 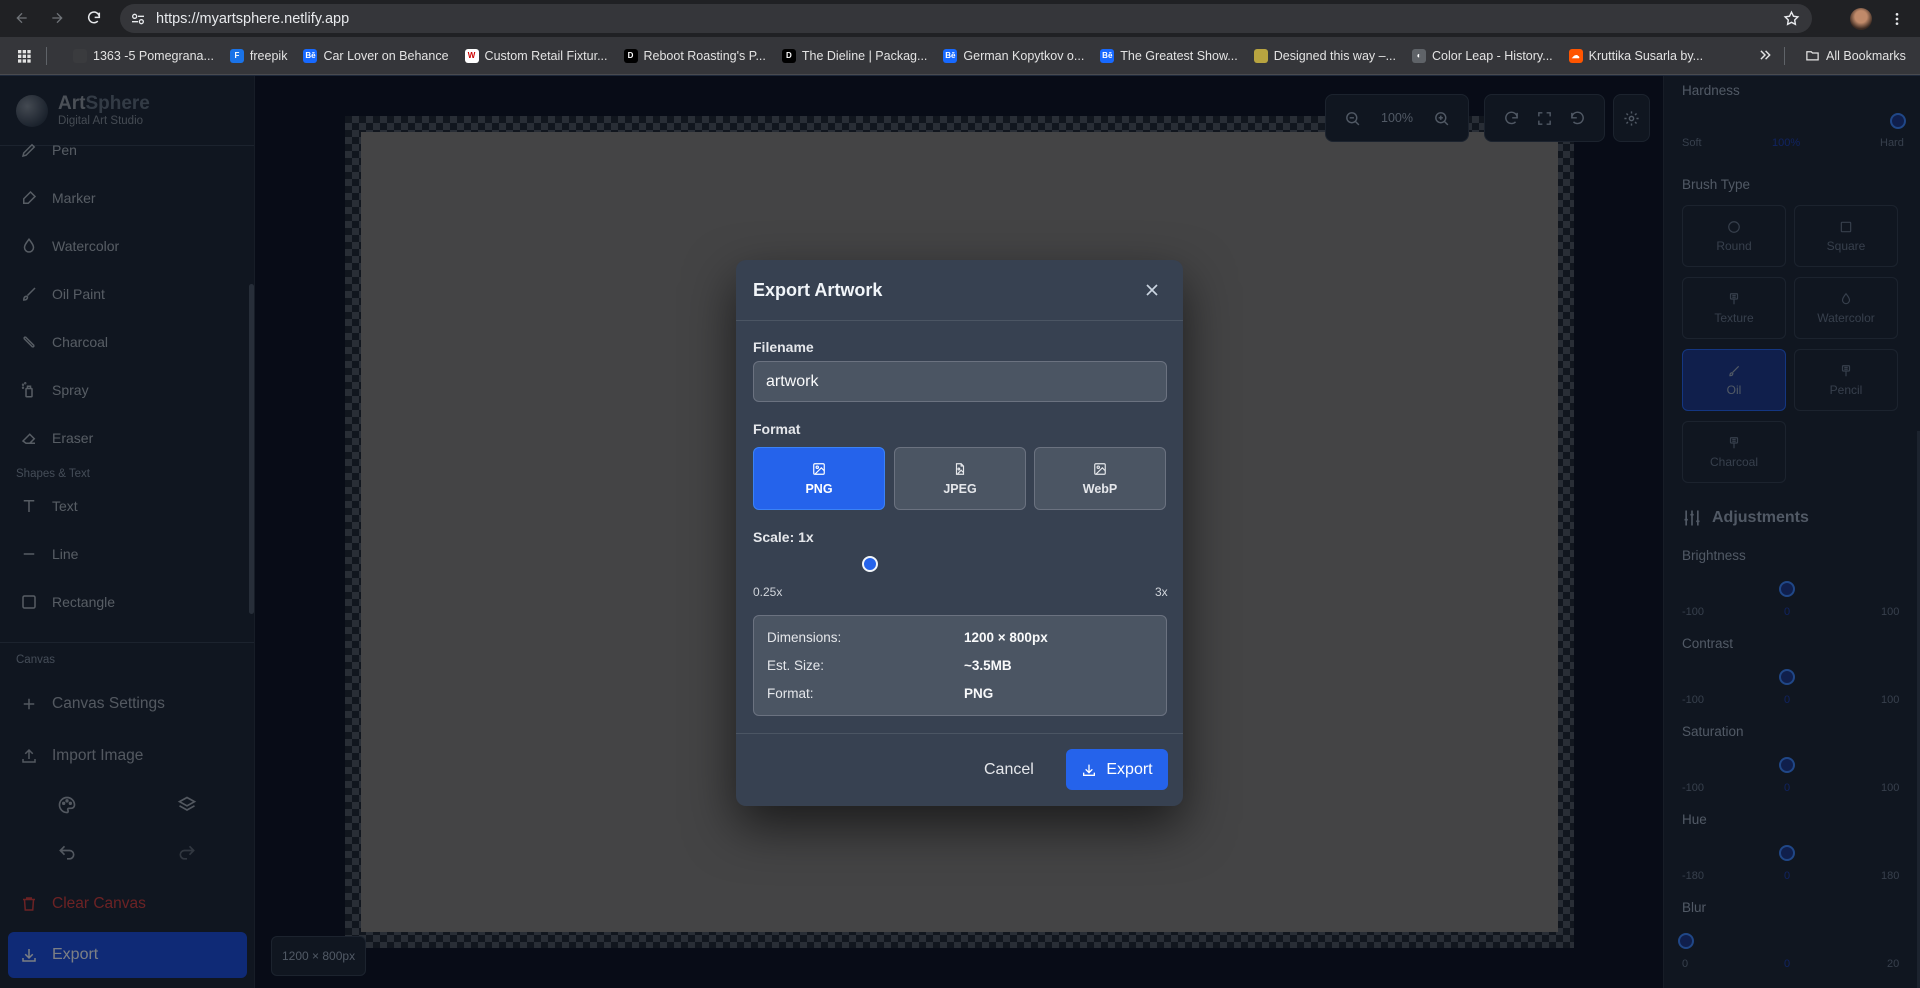 What do you see at coordinates (804, 637) in the screenshot?
I see `info-key: Dimensions:` at bounding box center [804, 637].